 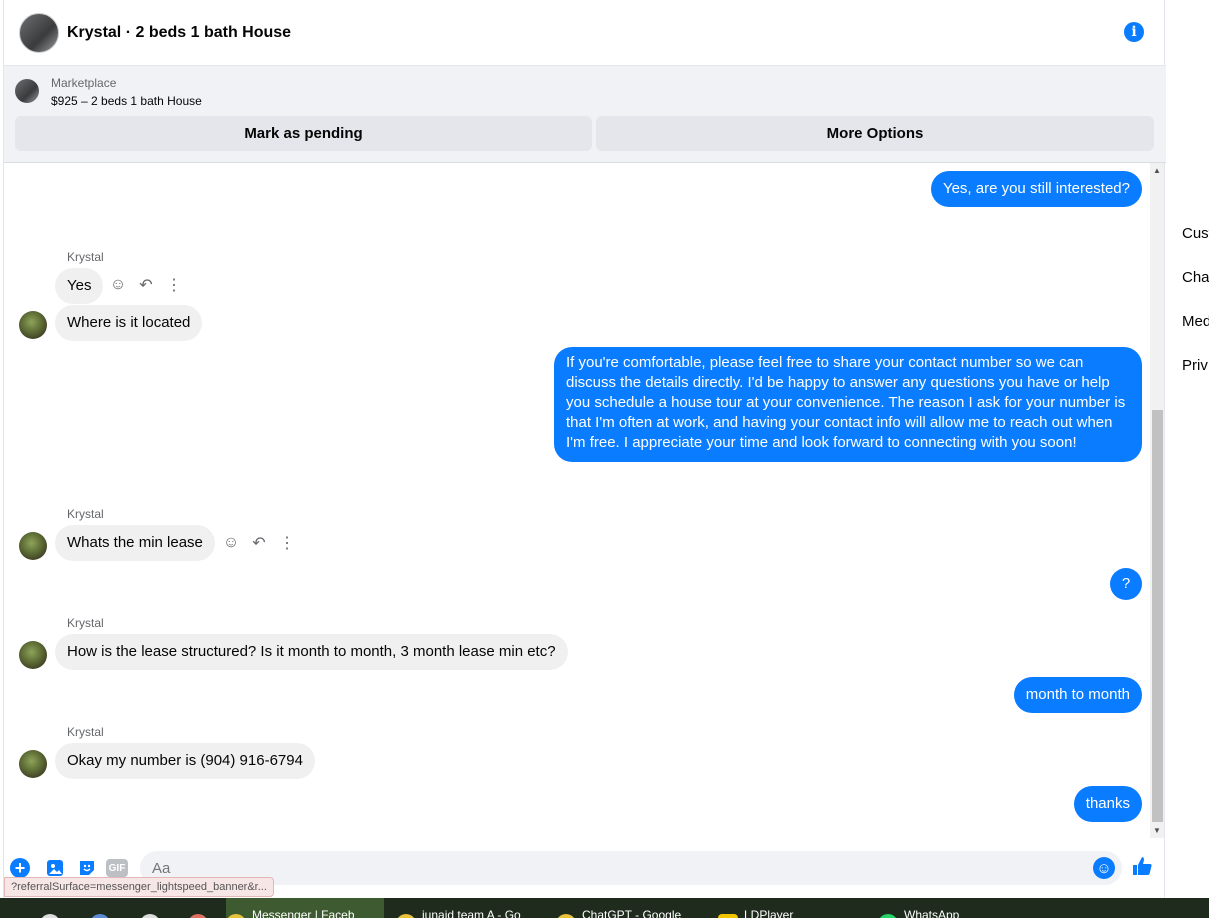 I want to click on taskbar-item-label: Messenger | Faceb, so click(x=303, y=913).